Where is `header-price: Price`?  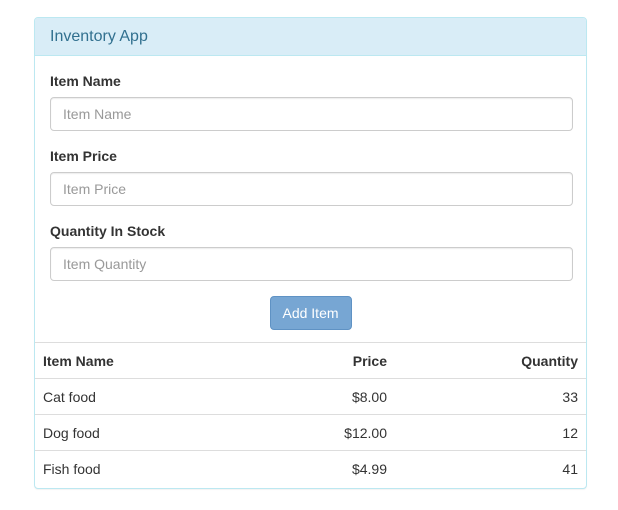
header-price: Price is located at coordinates (315, 360).